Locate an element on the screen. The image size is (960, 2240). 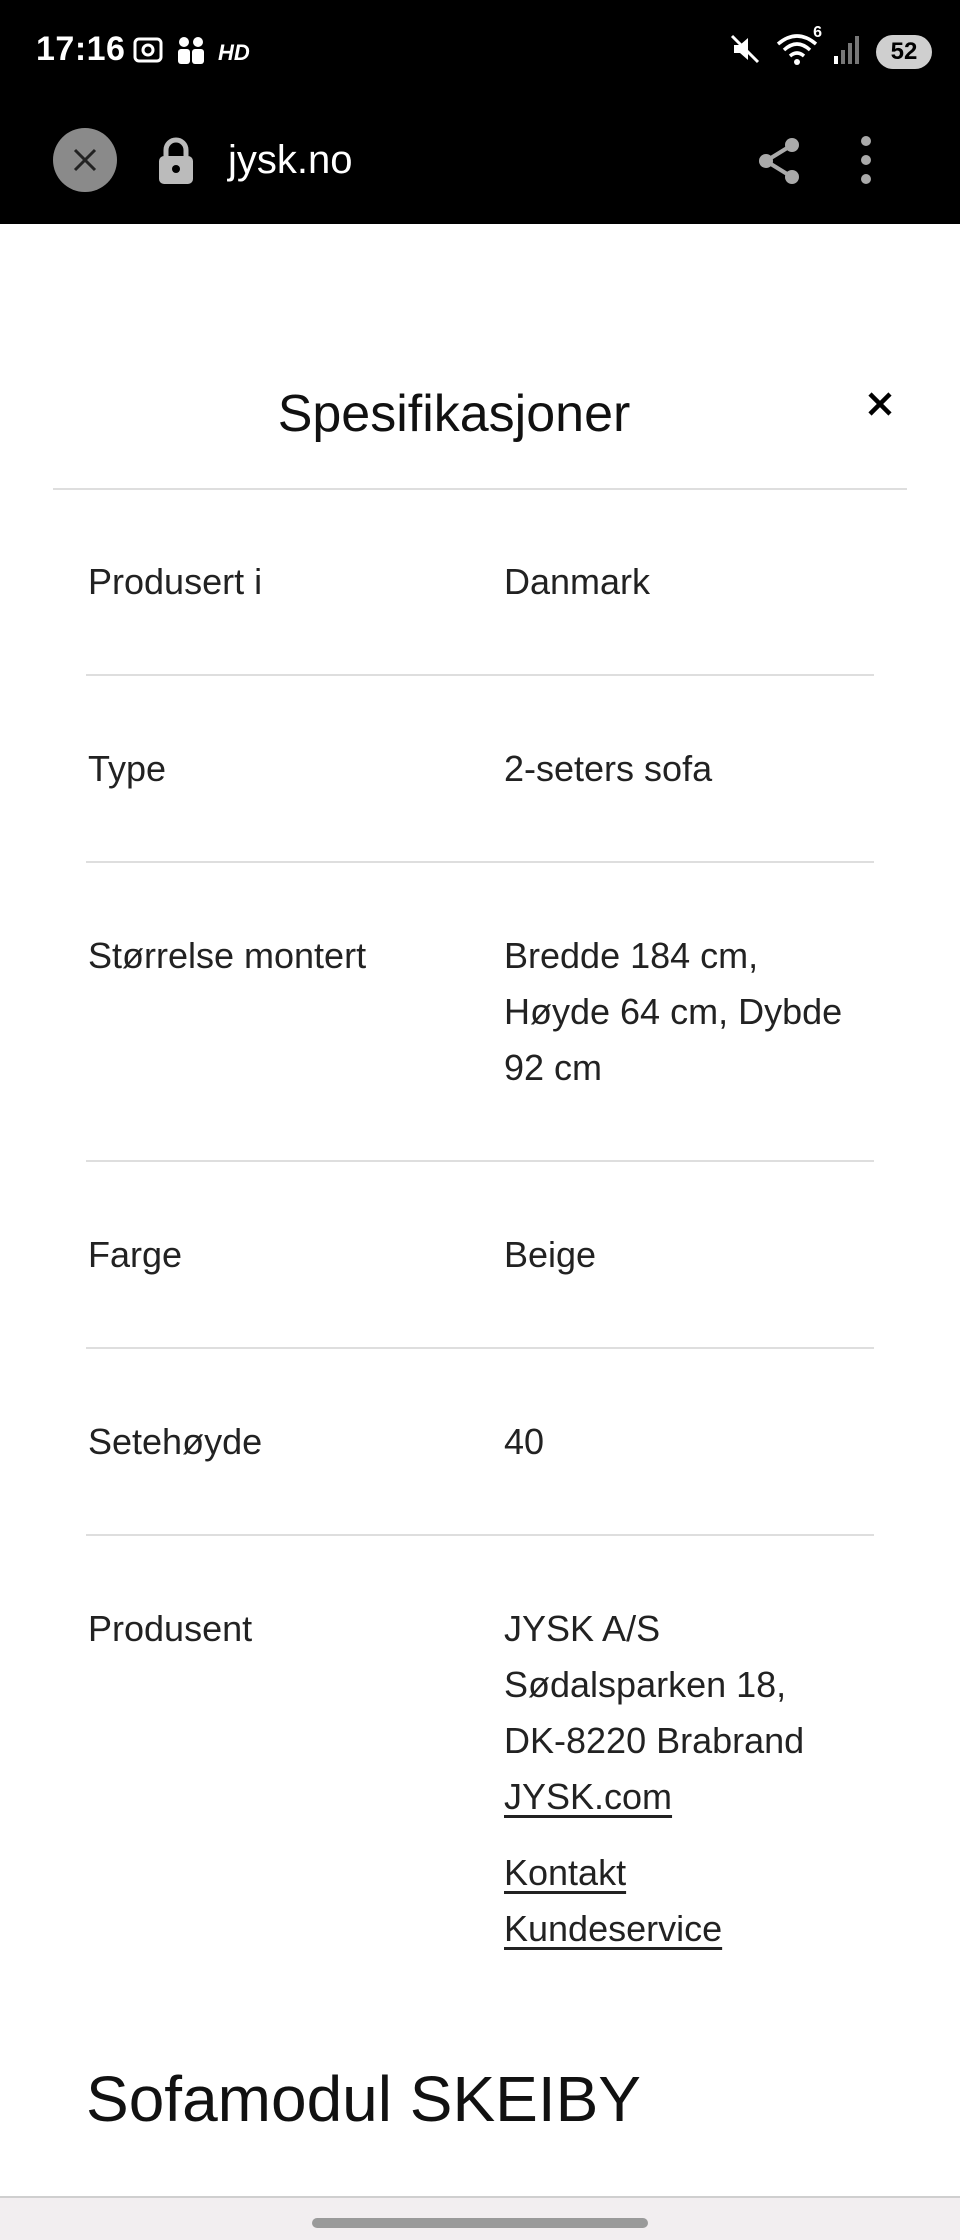
spec-value: Bredde 184 cm, Høyde 64 cm, Dybde 92 cm is located at coordinates (689, 1012).